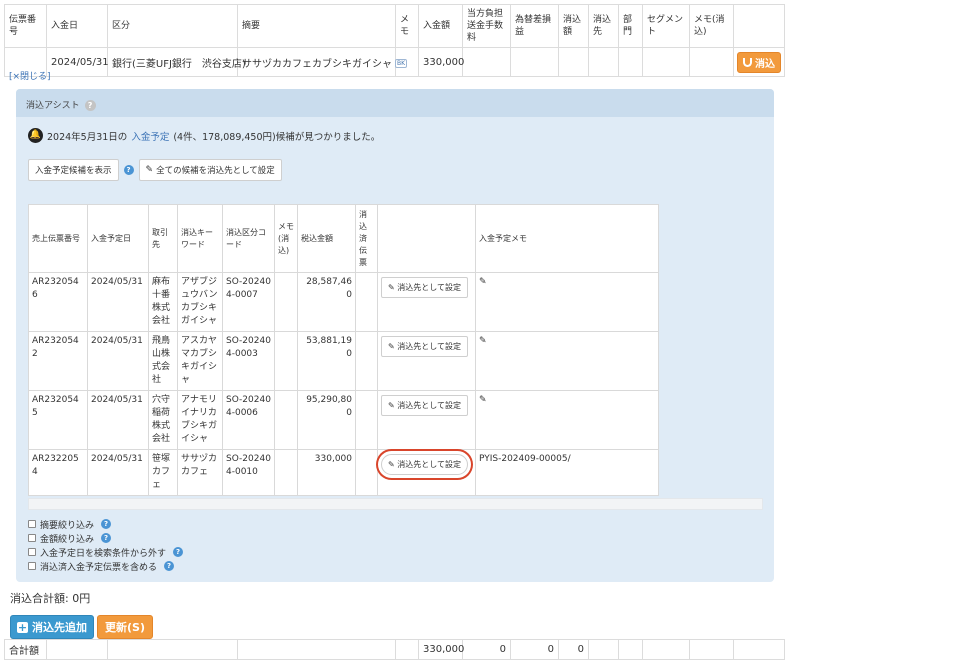 The width and height of the screenshot is (978, 666). What do you see at coordinates (401, 63) in the screenshot?
I see `bk-badge-icon: BK` at bounding box center [401, 63].